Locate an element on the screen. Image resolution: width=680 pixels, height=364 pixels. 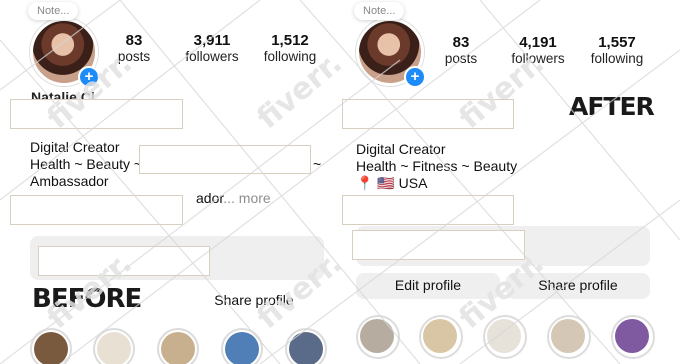
following-stat: 1,512 following is located at coordinates (290, 48).